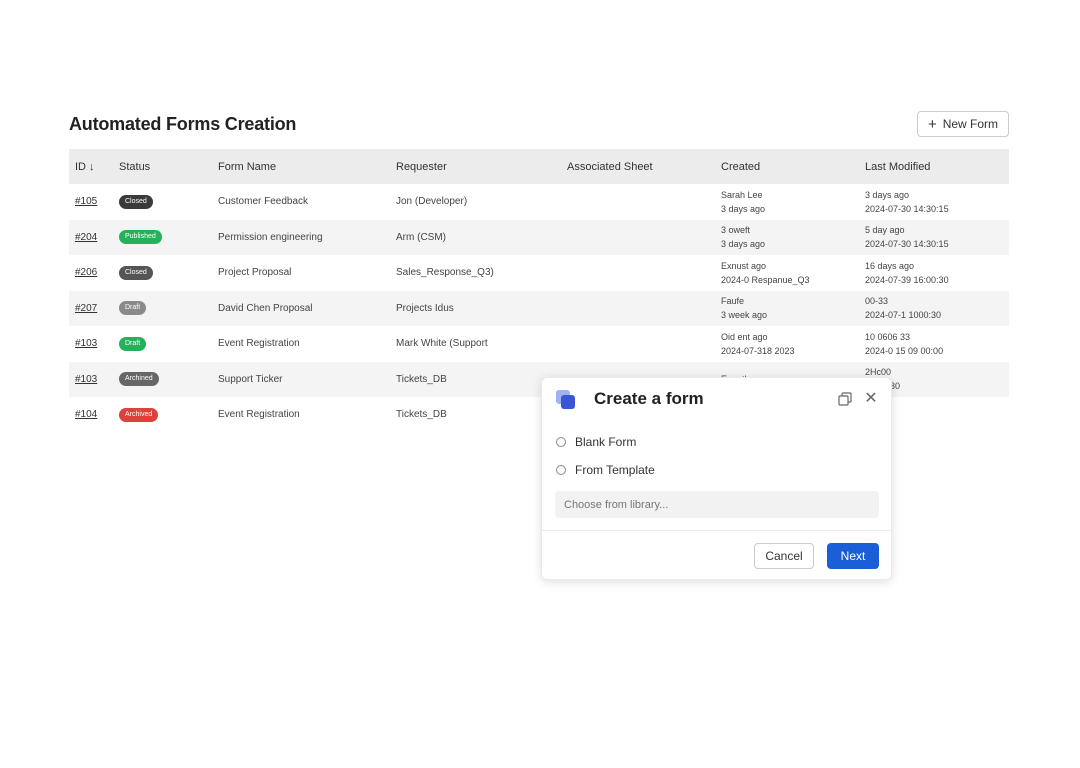 This screenshot has width=1080, height=768. I want to click on page-title: Automated Forms Creation, so click(183, 124).